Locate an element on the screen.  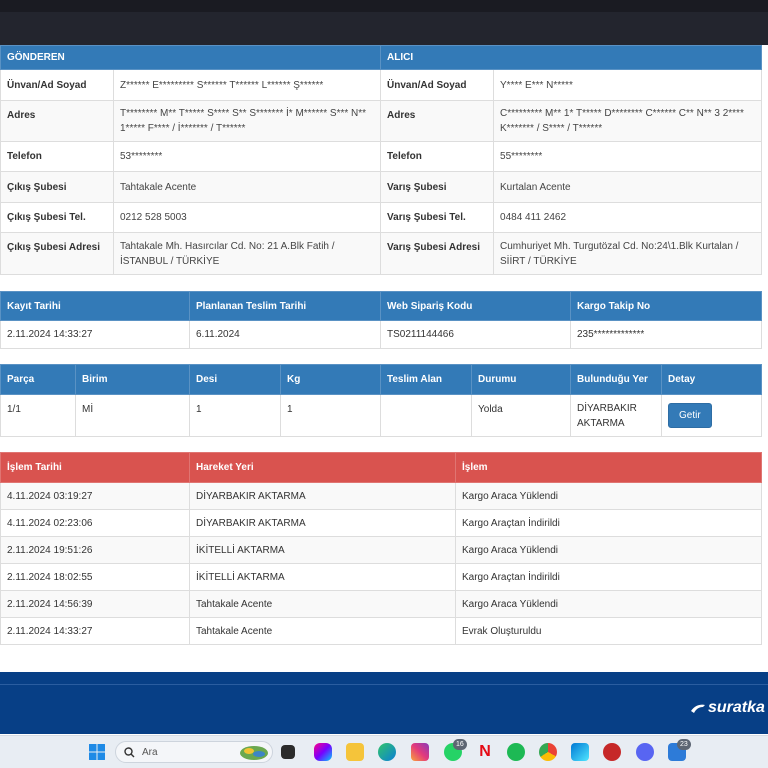
logo-swoosh-icon is located at coordinates (698, 708).